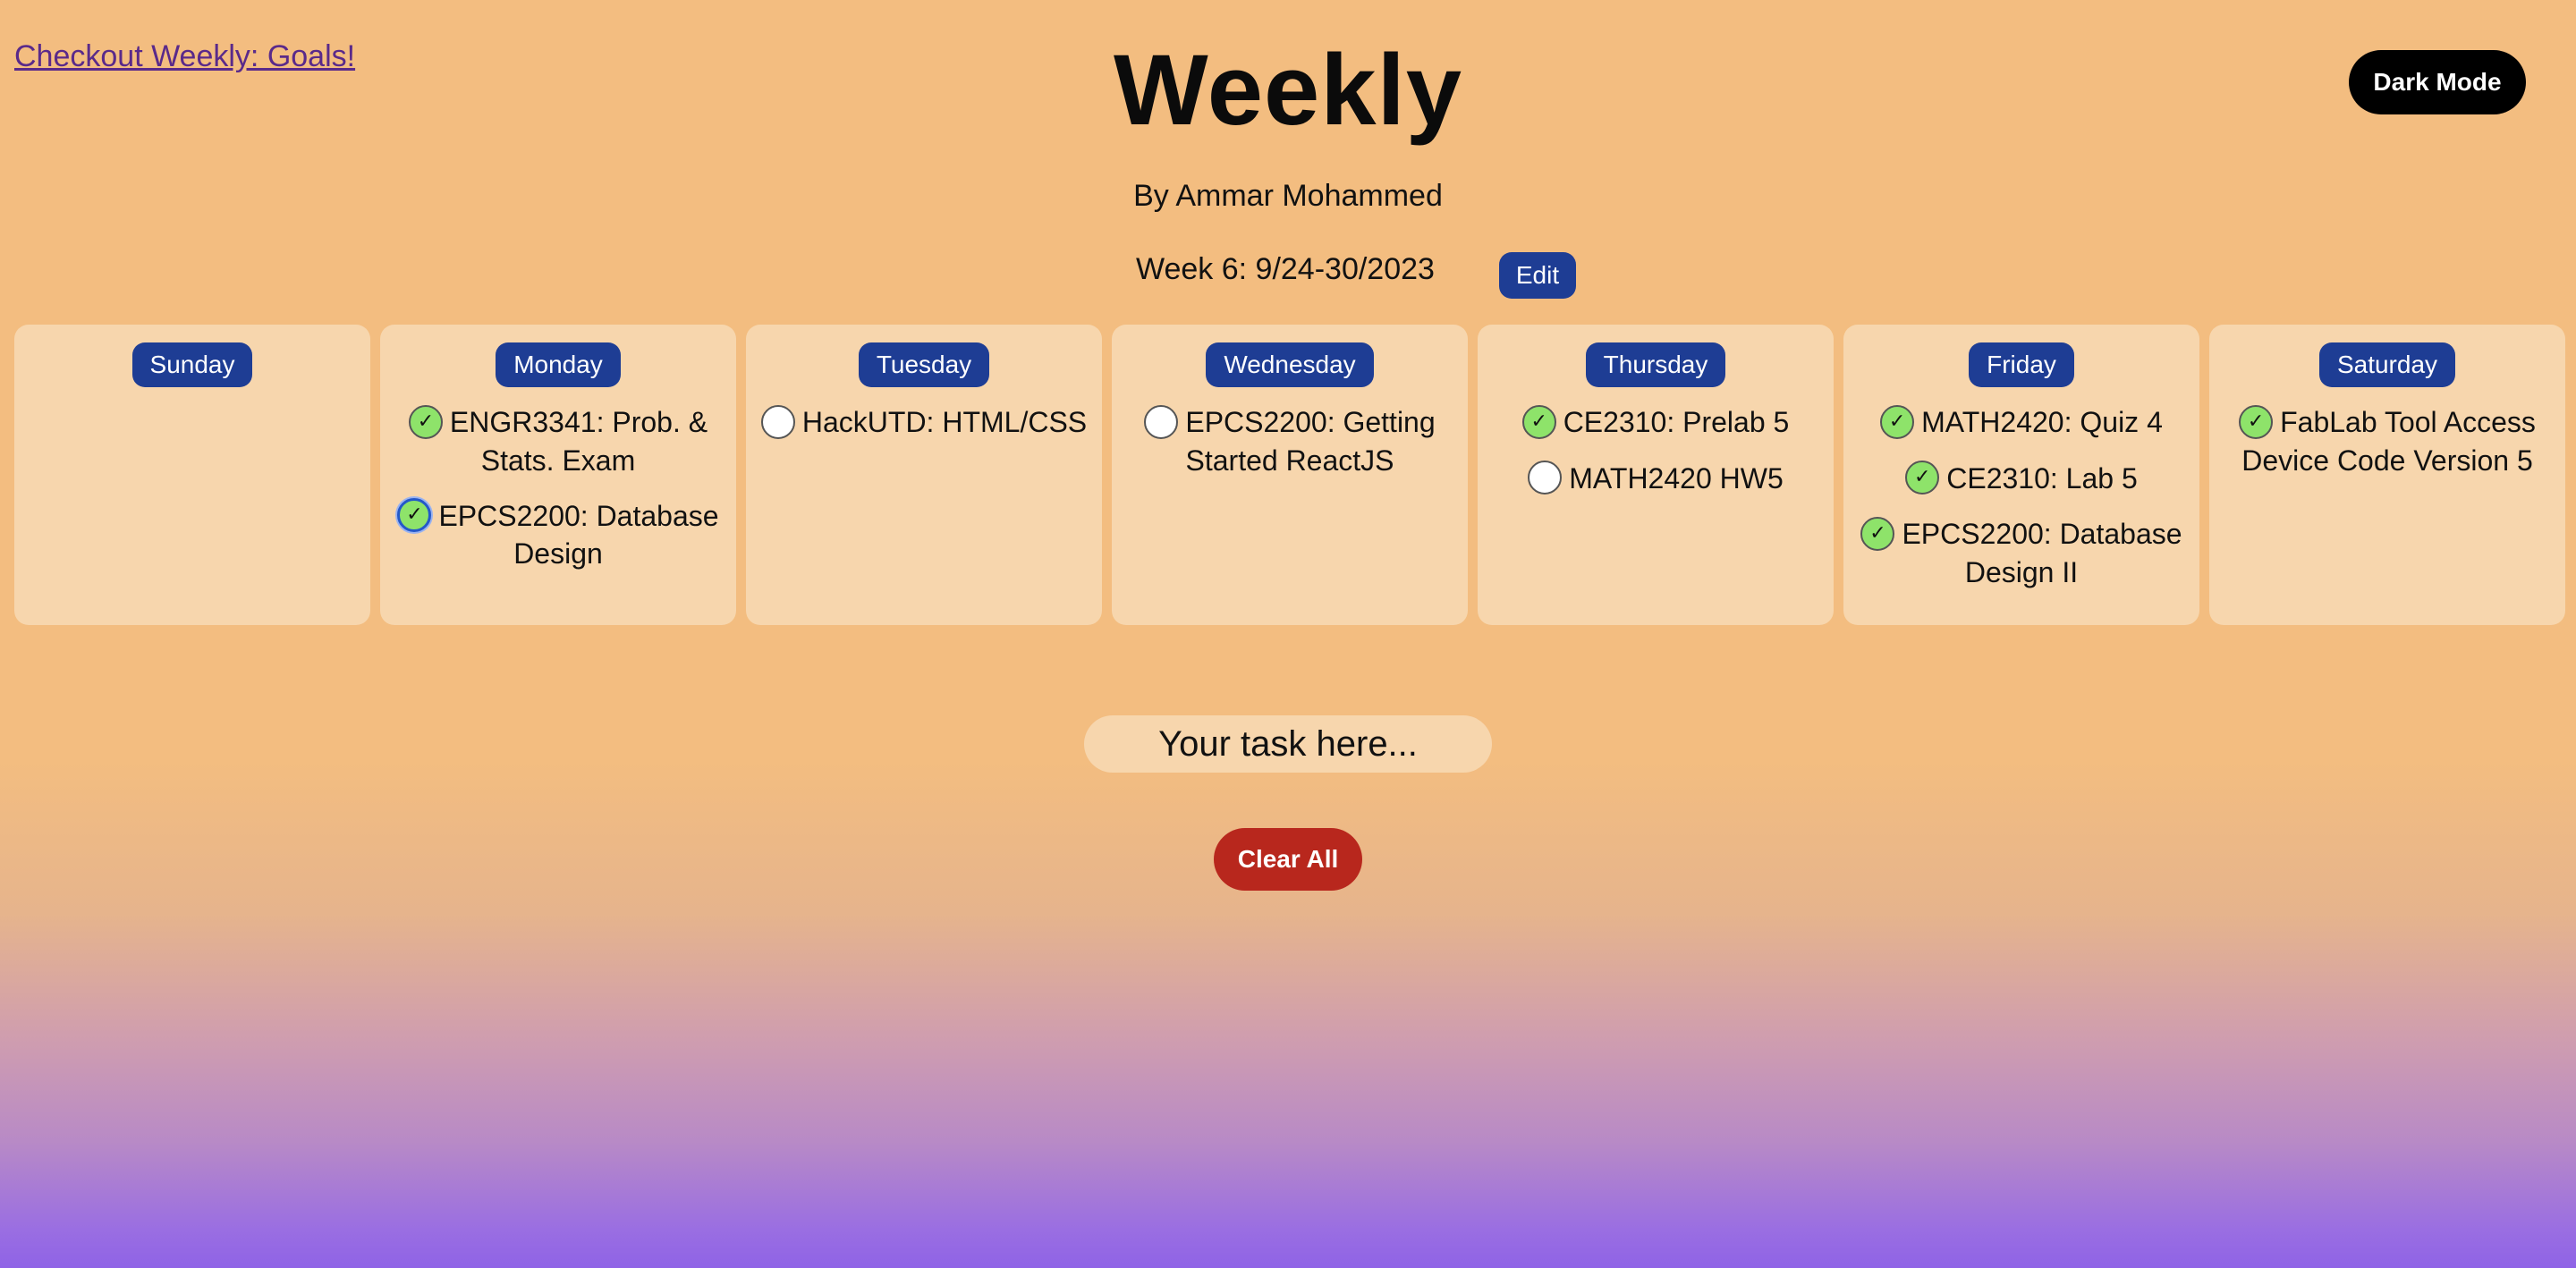 The image size is (2576, 1268). Describe the element at coordinates (2042, 553) in the screenshot. I see `task-text: EPCS2200: Database Design II` at that location.